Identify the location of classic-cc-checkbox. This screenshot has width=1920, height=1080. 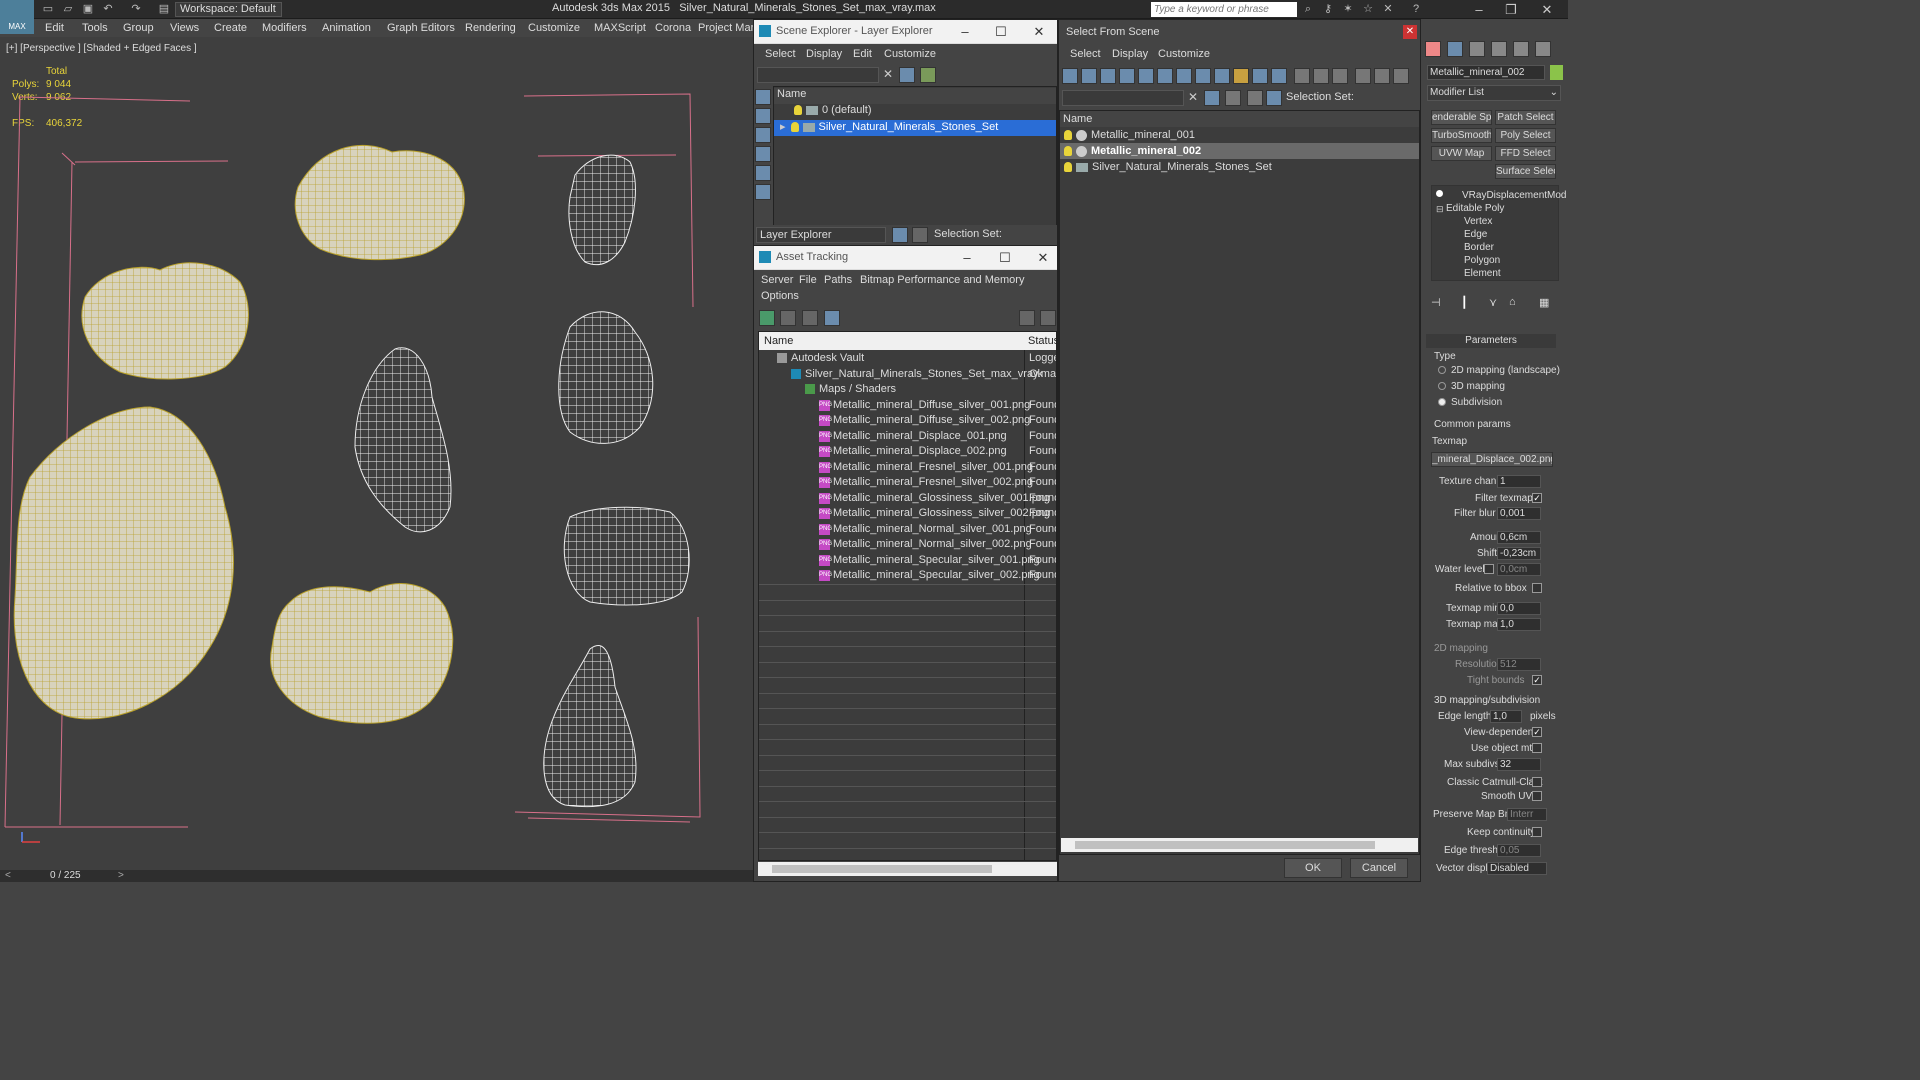
(1537, 782).